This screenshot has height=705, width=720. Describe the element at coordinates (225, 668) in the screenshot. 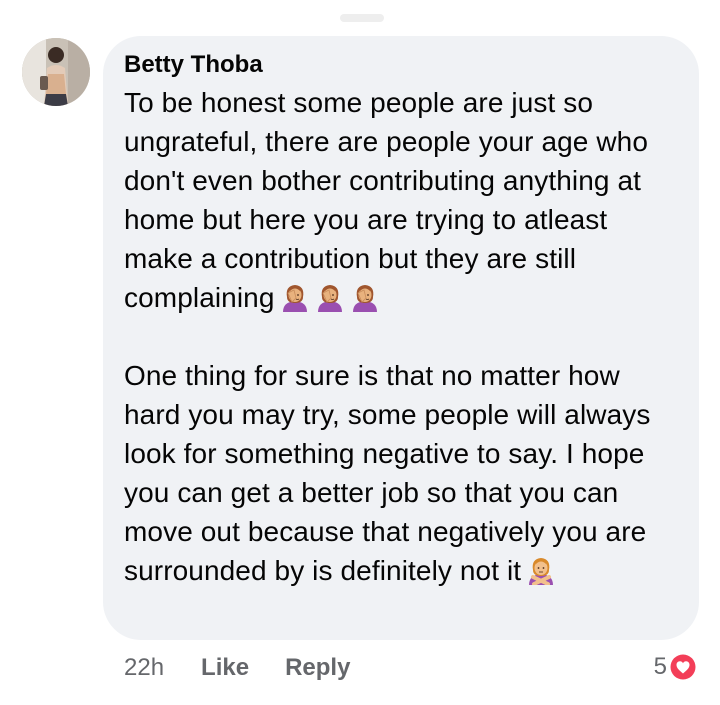

I see `like-button: Like` at that location.